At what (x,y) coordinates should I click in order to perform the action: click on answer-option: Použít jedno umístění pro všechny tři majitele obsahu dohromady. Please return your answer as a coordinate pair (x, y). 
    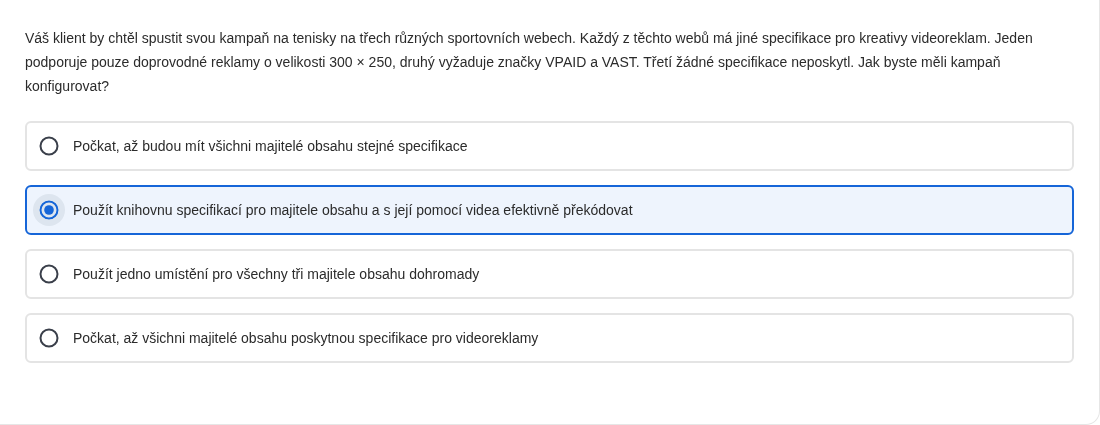
    Looking at the image, I should click on (549, 274).